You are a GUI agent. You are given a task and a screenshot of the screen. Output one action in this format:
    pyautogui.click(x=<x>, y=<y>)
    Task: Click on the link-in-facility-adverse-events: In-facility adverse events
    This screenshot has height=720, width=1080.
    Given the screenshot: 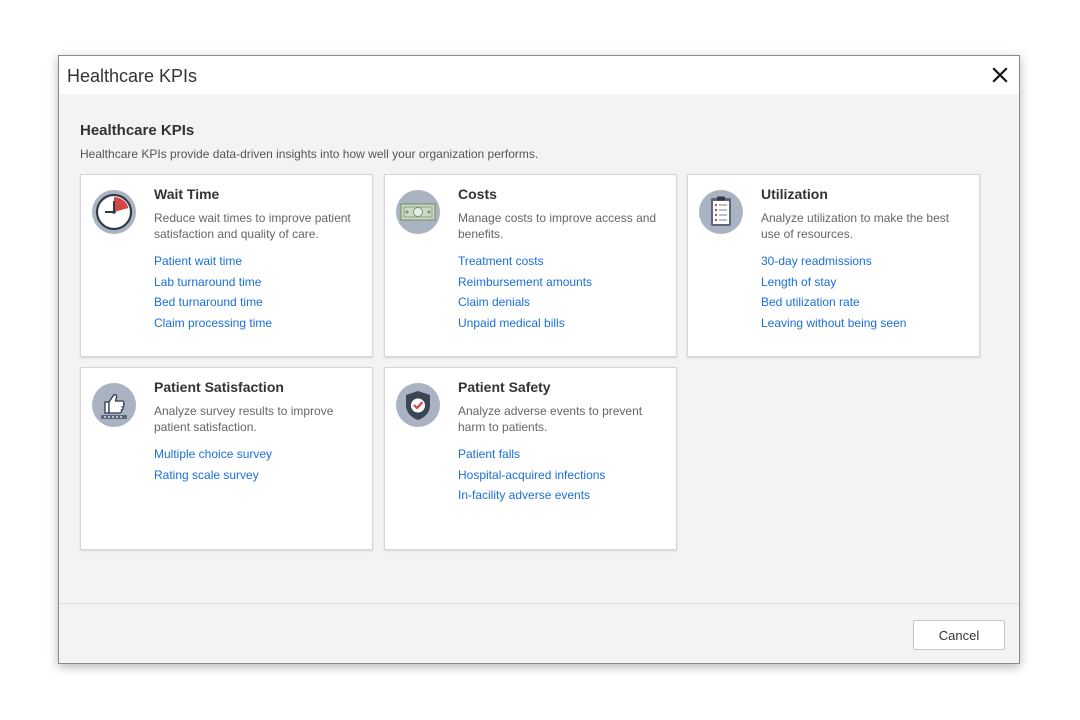 What is the action you would take?
    pyautogui.click(x=562, y=495)
    